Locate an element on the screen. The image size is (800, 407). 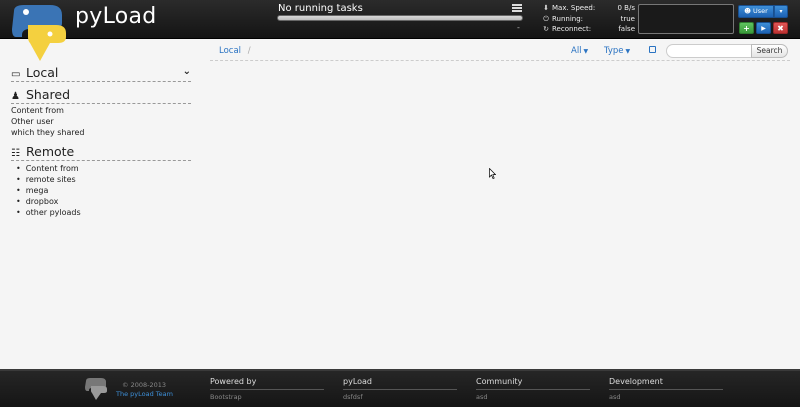
stat-value: true is located at coordinates (627, 18).